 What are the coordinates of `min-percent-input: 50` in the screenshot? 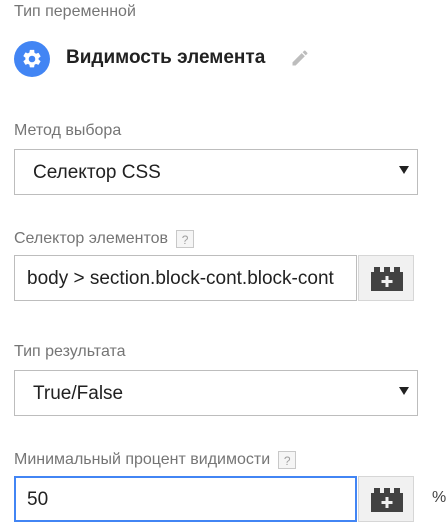 It's located at (185, 499).